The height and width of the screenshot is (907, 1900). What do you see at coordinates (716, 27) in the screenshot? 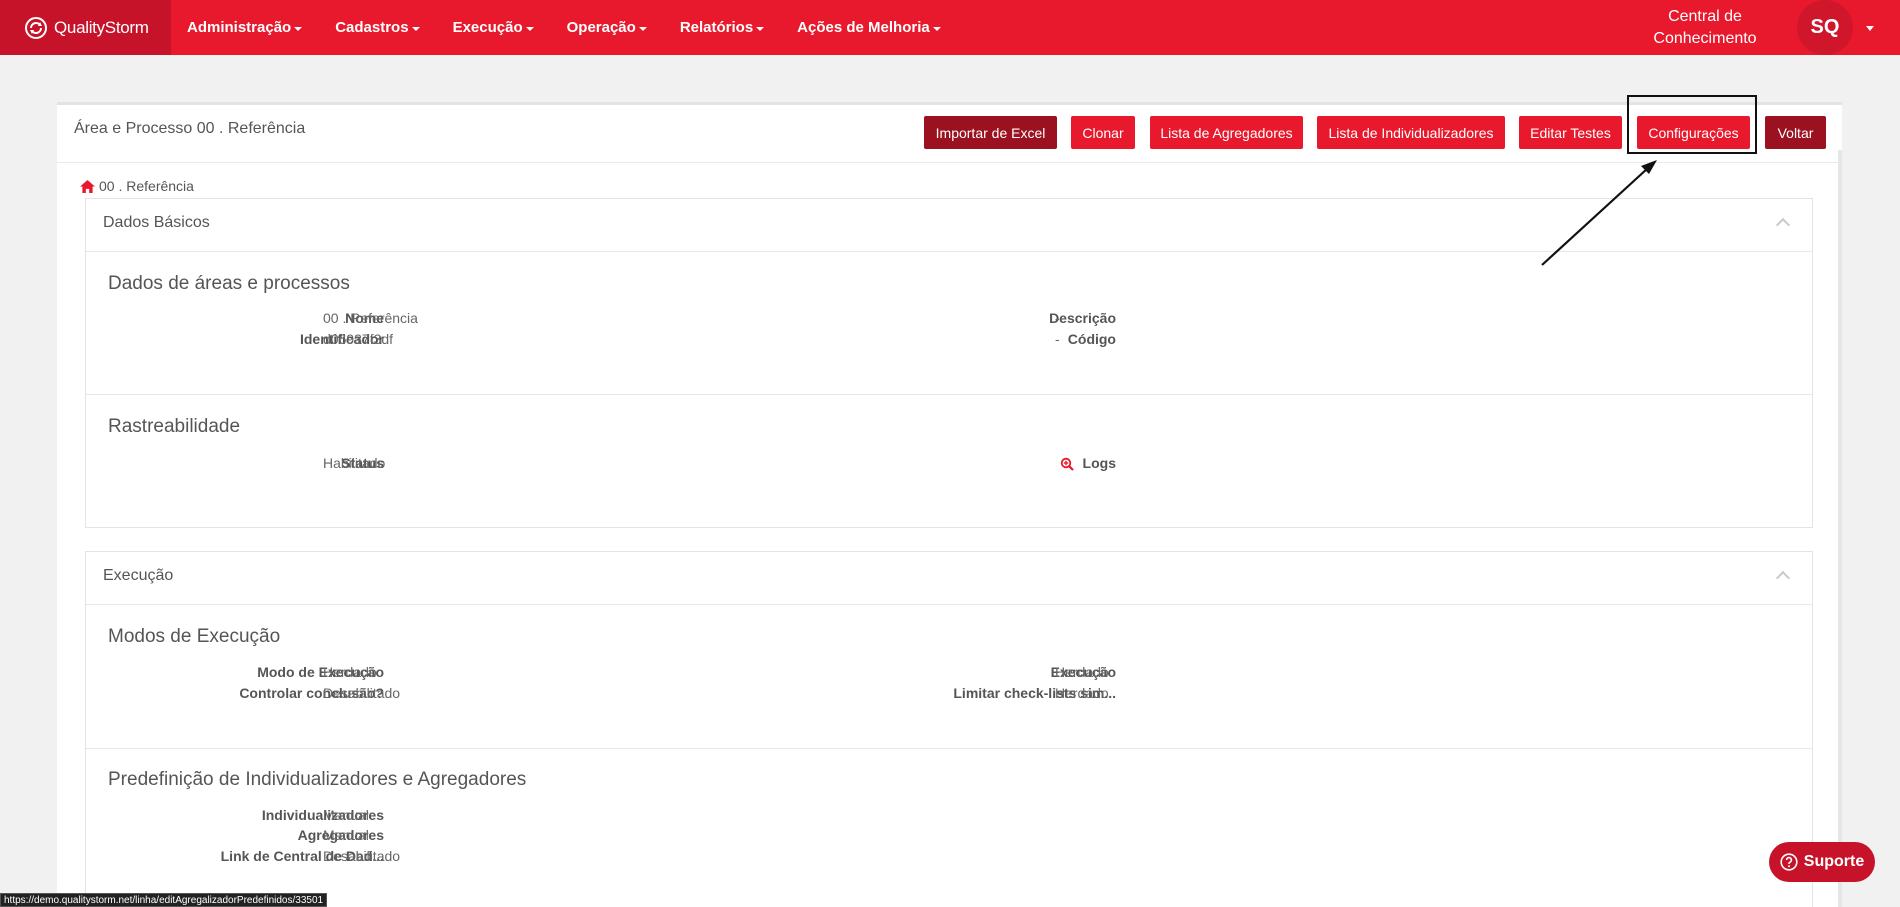
I see `menu-label: Relatórios` at bounding box center [716, 27].